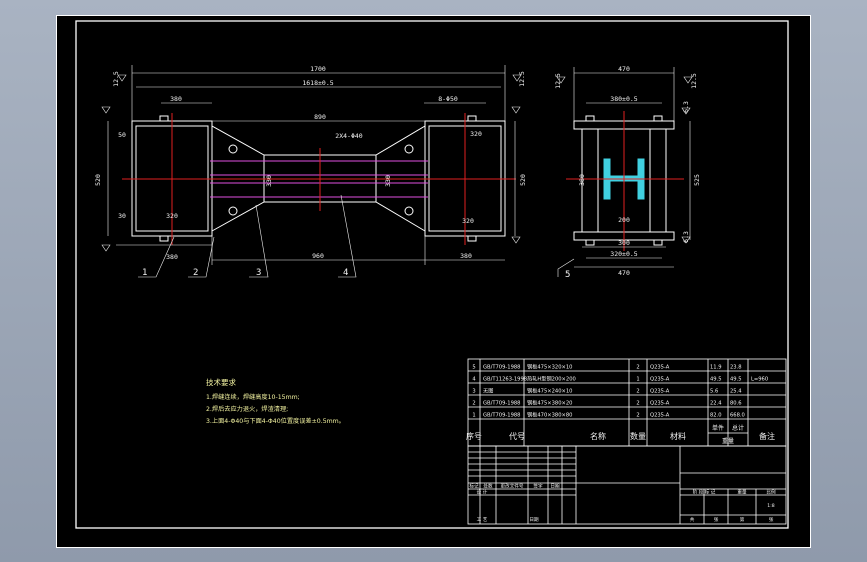 The image size is (867, 562). What do you see at coordinates (472, 118) in the screenshot?
I see `tab-top-right` at bounding box center [472, 118].